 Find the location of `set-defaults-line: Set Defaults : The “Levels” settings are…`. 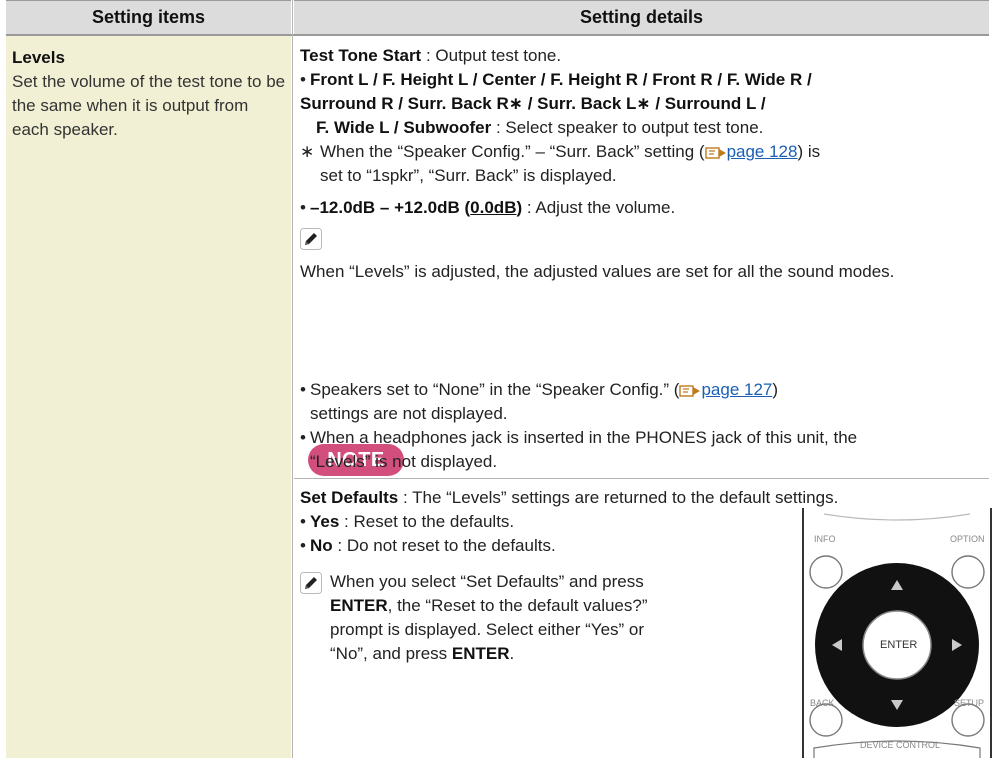

set-defaults-line: Set Defaults : The “Levels” settings are… is located at coordinates (569, 498).